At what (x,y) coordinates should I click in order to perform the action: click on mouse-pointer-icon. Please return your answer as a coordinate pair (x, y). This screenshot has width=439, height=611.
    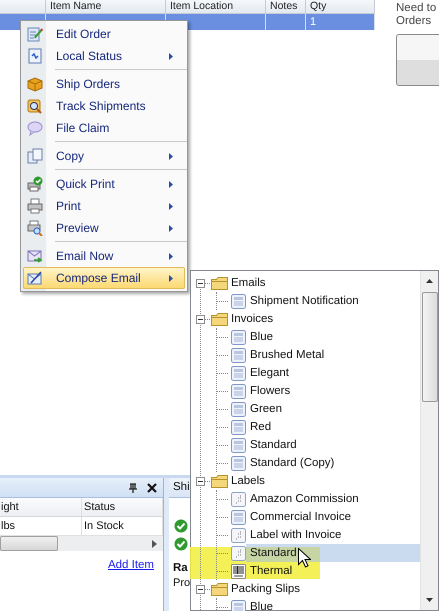
    Looking at the image, I should click on (304, 558).